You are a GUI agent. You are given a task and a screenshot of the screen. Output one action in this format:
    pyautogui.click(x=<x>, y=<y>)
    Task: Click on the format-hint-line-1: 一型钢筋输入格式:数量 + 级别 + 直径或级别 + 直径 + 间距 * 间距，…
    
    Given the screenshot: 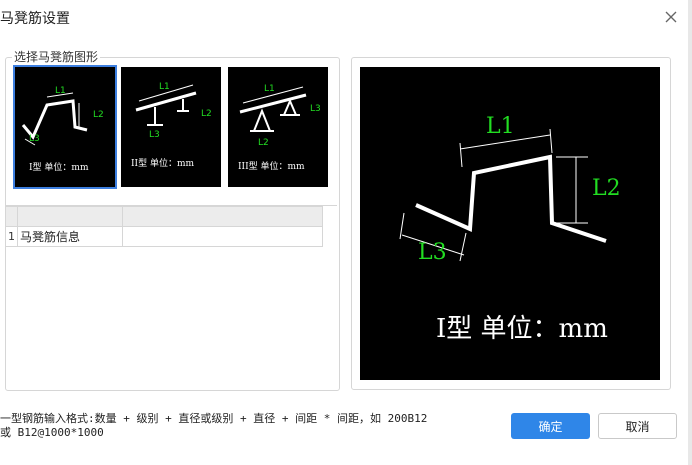 What is the action you would take?
    pyautogui.click(x=214, y=418)
    